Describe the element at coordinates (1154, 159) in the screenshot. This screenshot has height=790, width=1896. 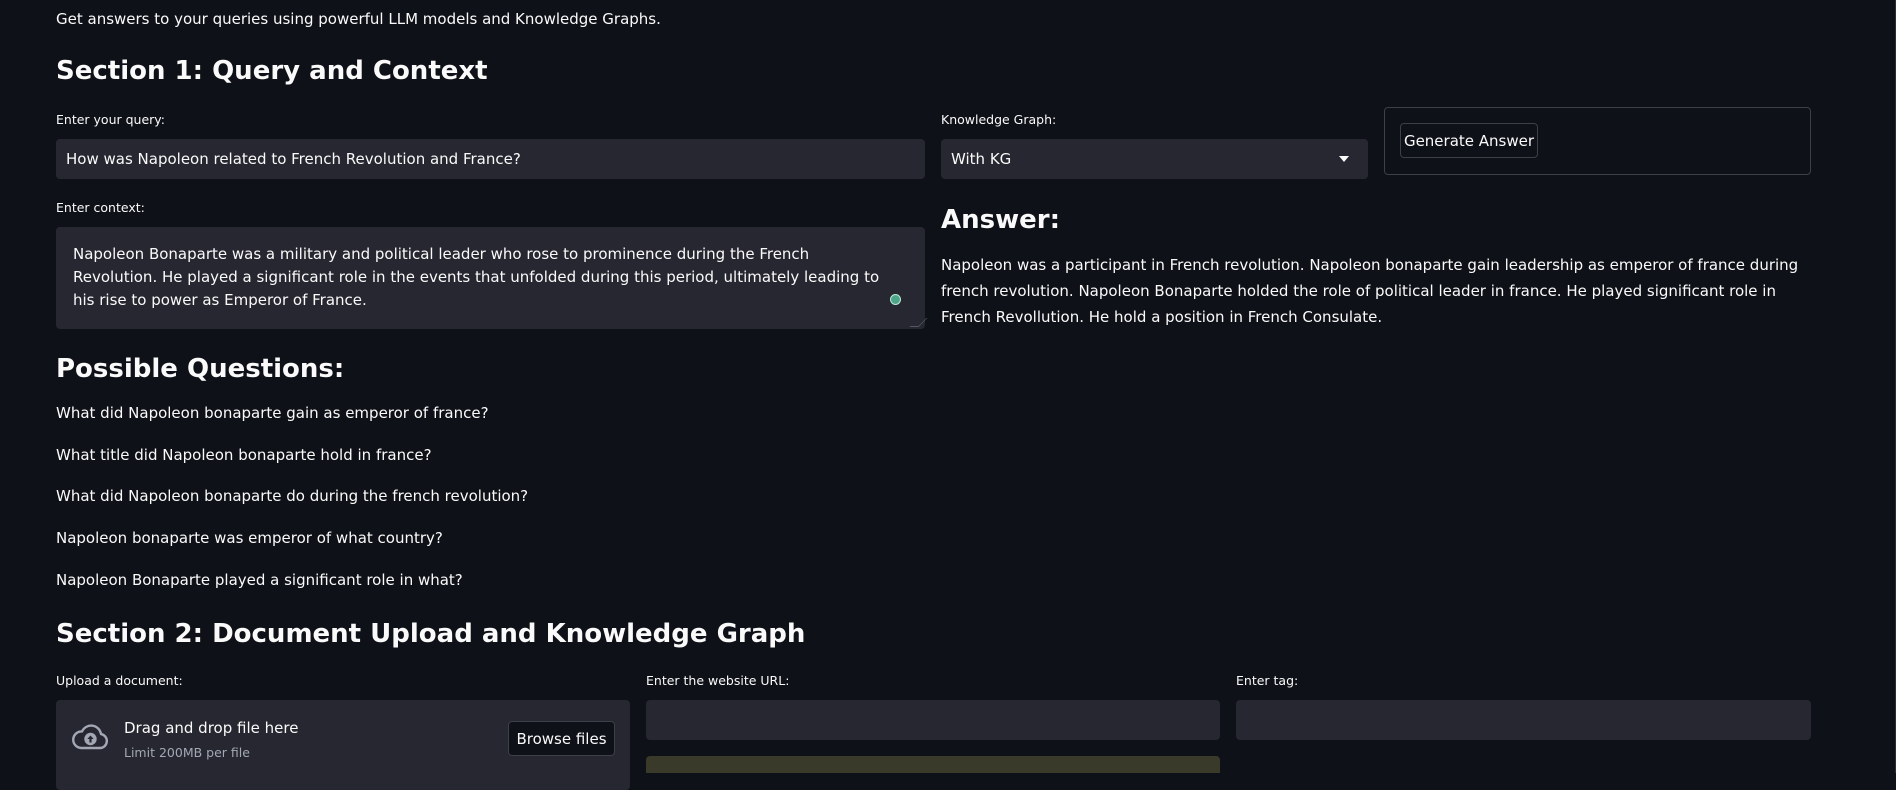
I see `kg-select: With KG` at that location.